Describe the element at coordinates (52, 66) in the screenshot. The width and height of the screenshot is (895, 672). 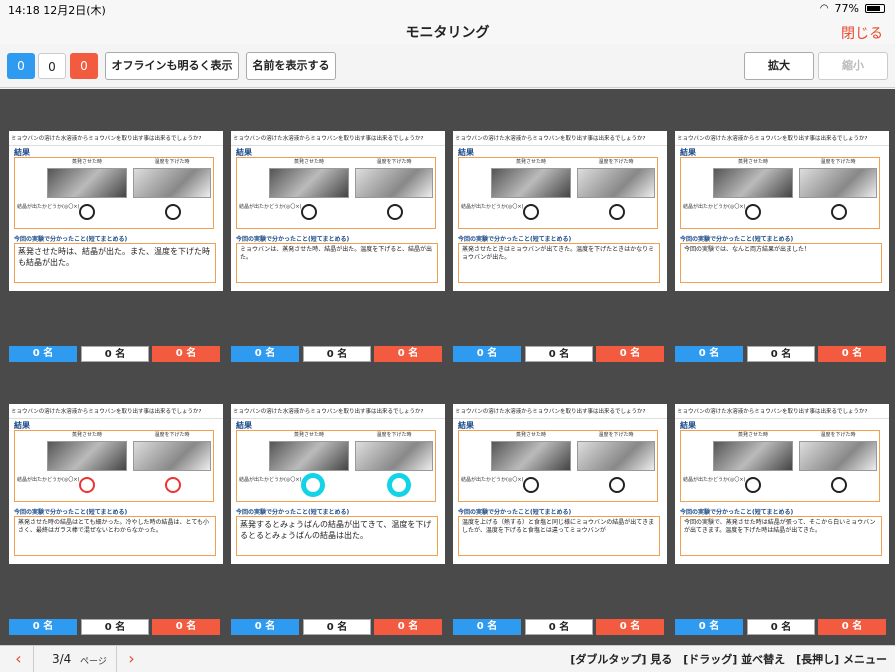
I see `count-white-button: 0` at that location.